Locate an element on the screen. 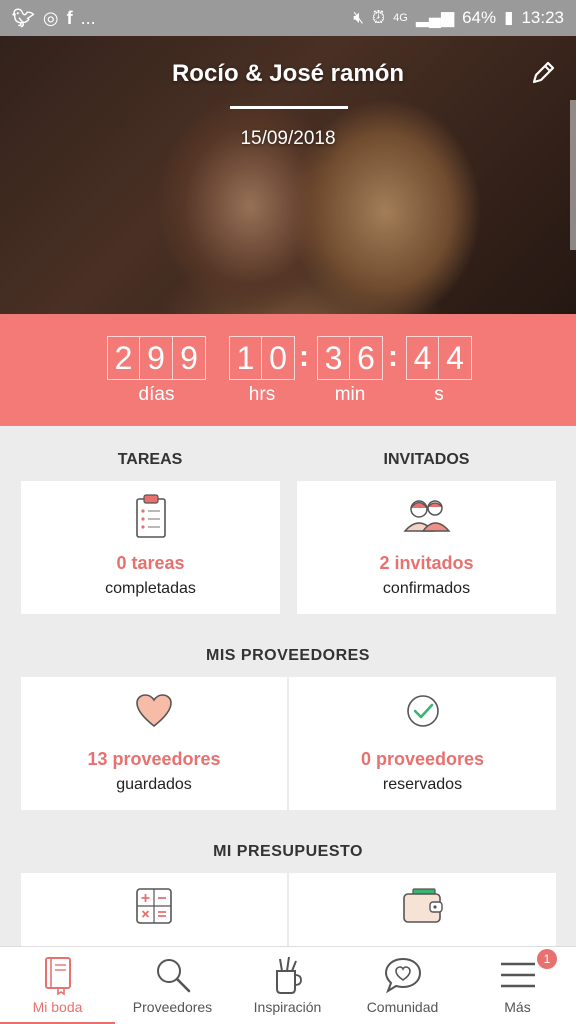 The image size is (576, 1024). nav-proveedores: Proveedores is located at coordinates (172, 985).